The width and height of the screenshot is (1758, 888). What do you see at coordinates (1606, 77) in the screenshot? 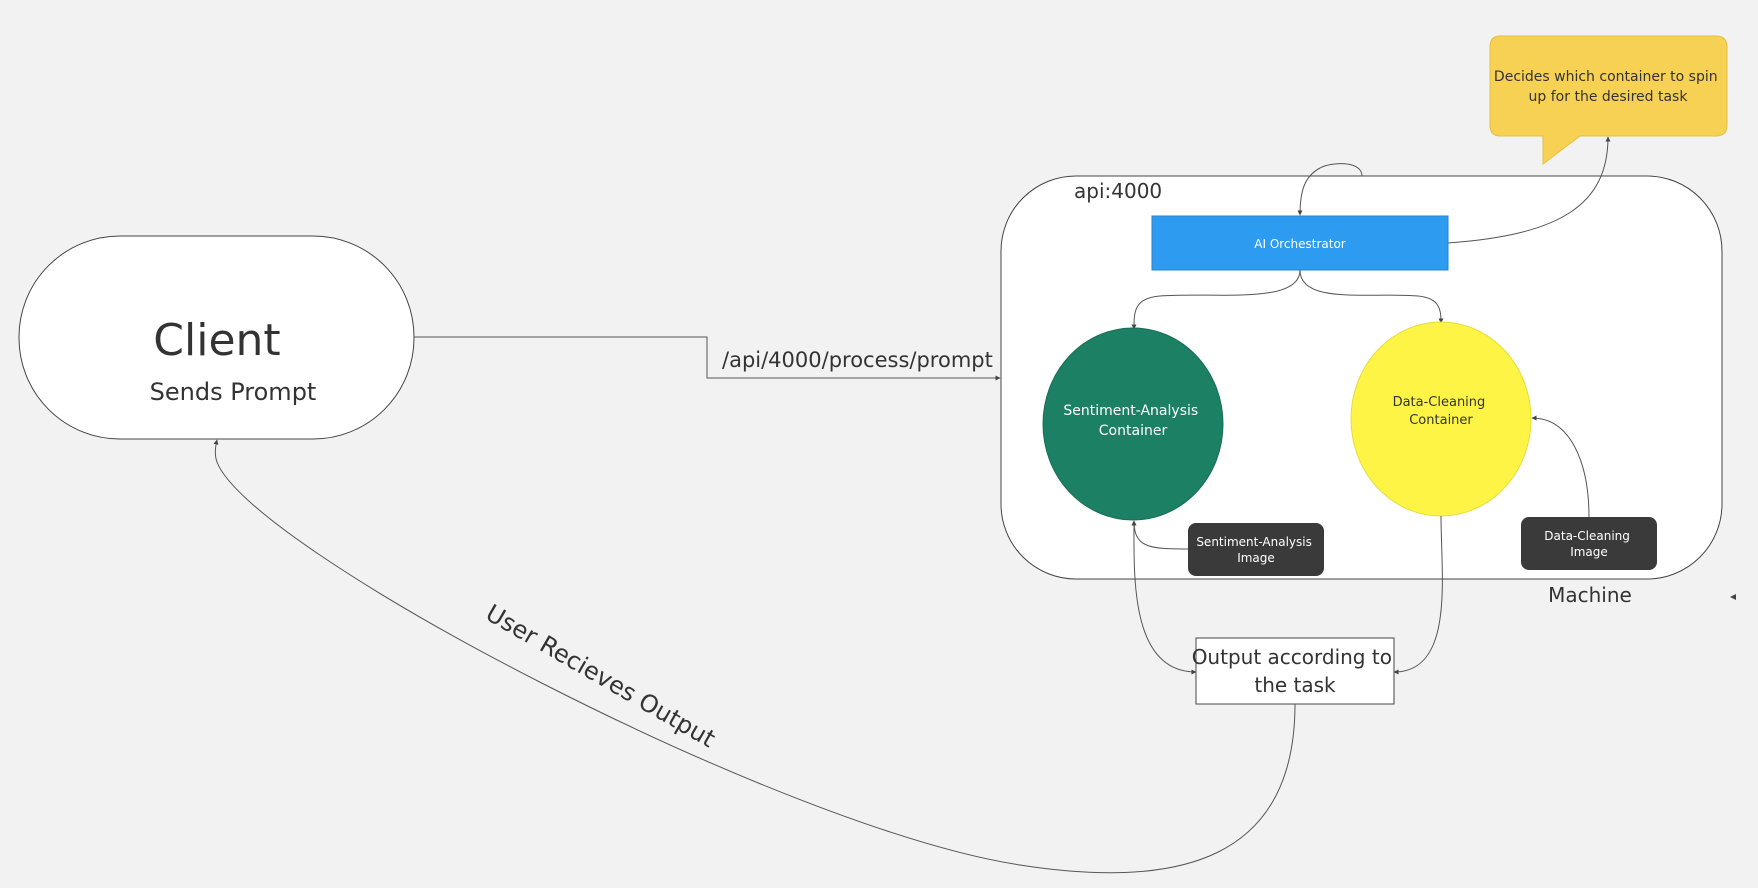
I see `sticky-note-line: Decides which container to spin` at bounding box center [1606, 77].